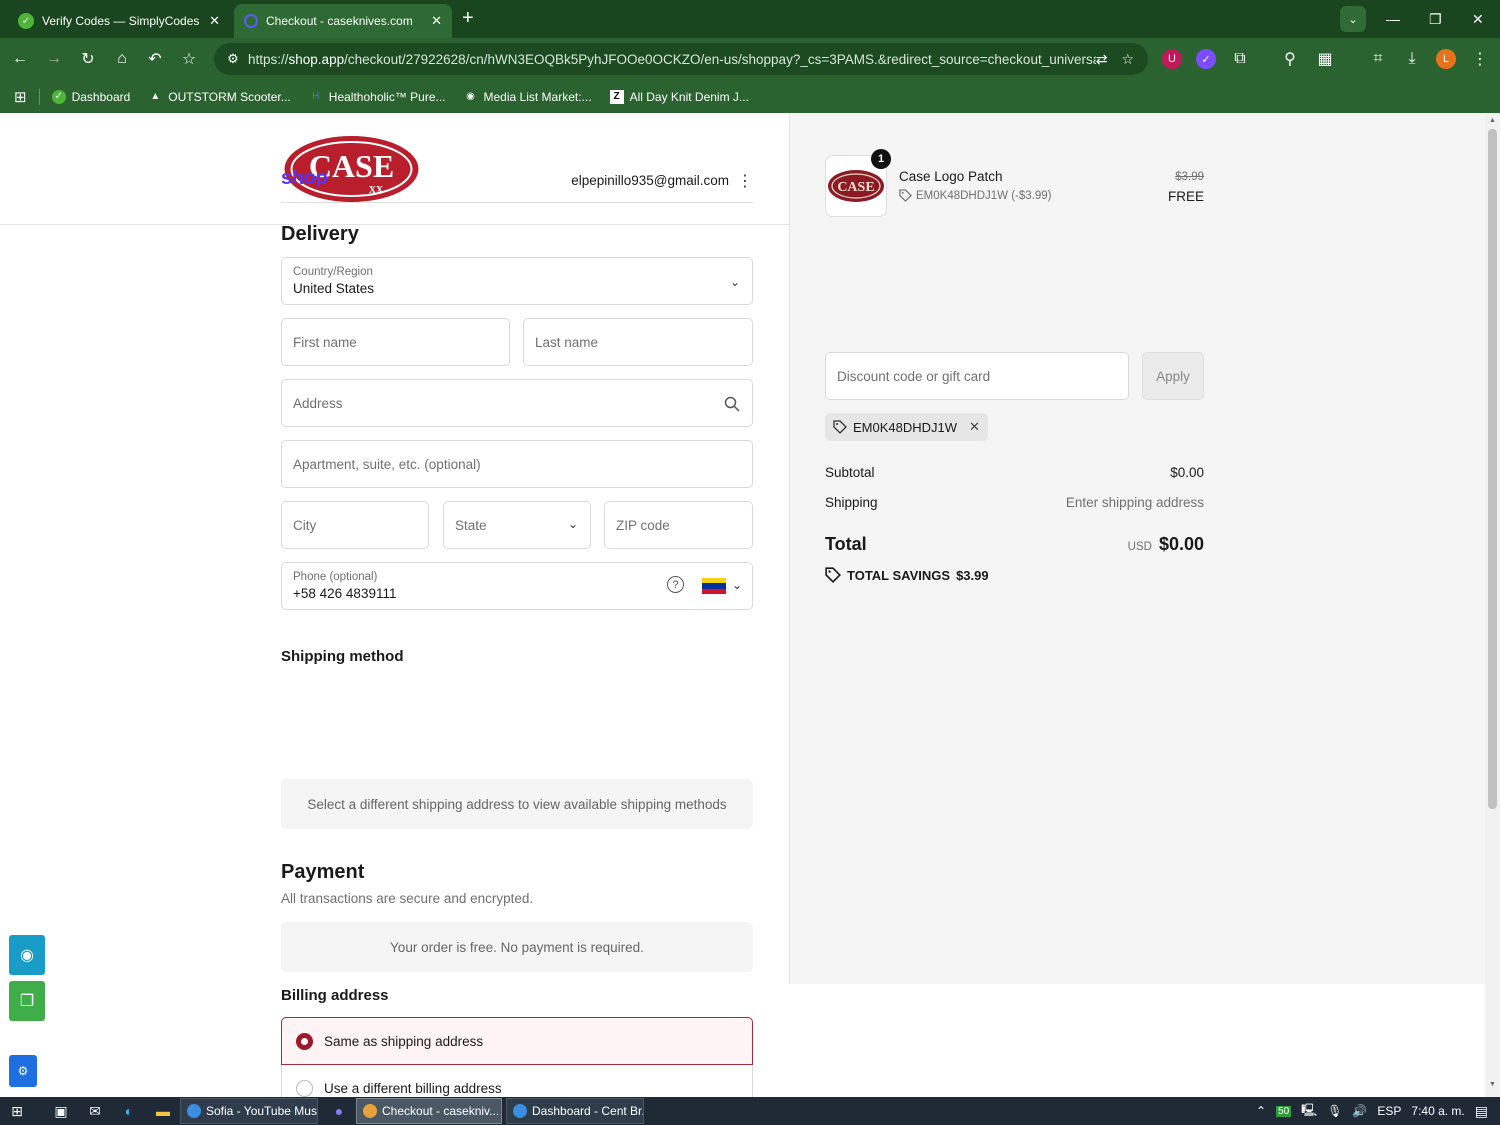 This screenshot has width=1500, height=1125. What do you see at coordinates (1240, 59) in the screenshot?
I see `extensions-puzzle-icon: ⧉` at bounding box center [1240, 59].